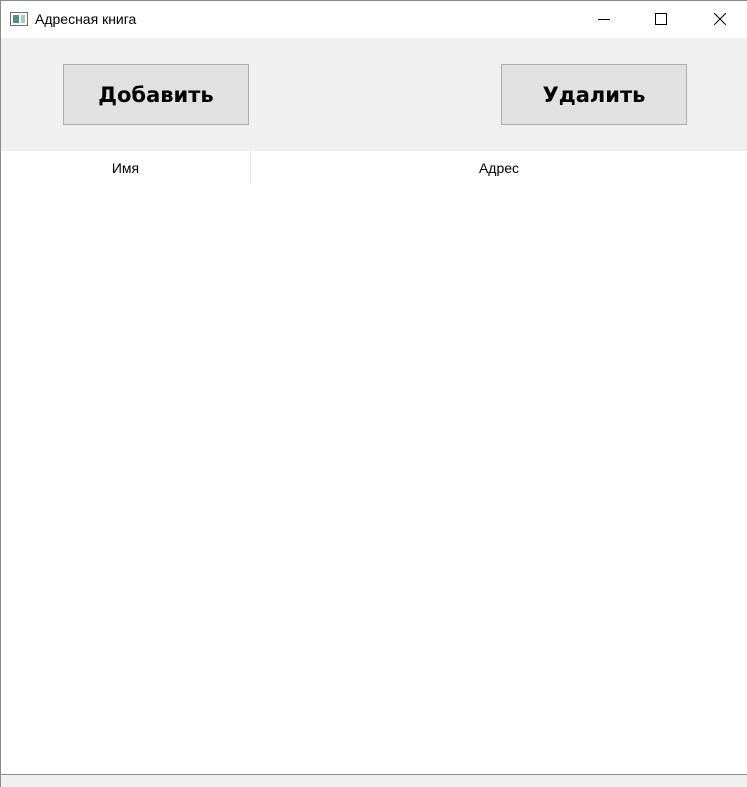 The image size is (747, 787). I want to click on close-icon, so click(720, 19).